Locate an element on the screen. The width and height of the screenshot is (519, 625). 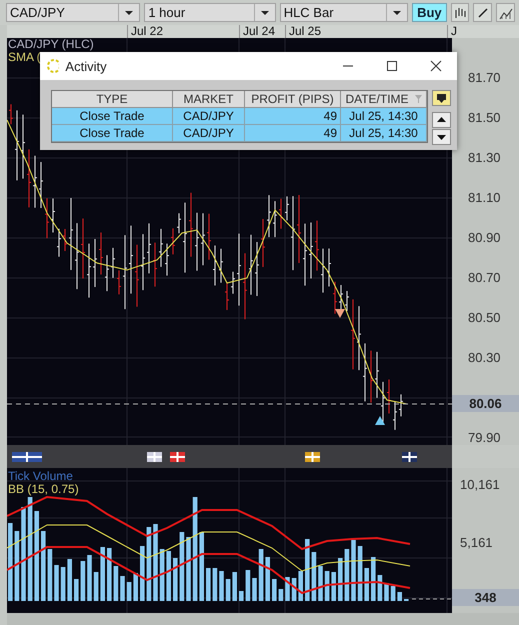
chart-icon is located at coordinates (505, 12).